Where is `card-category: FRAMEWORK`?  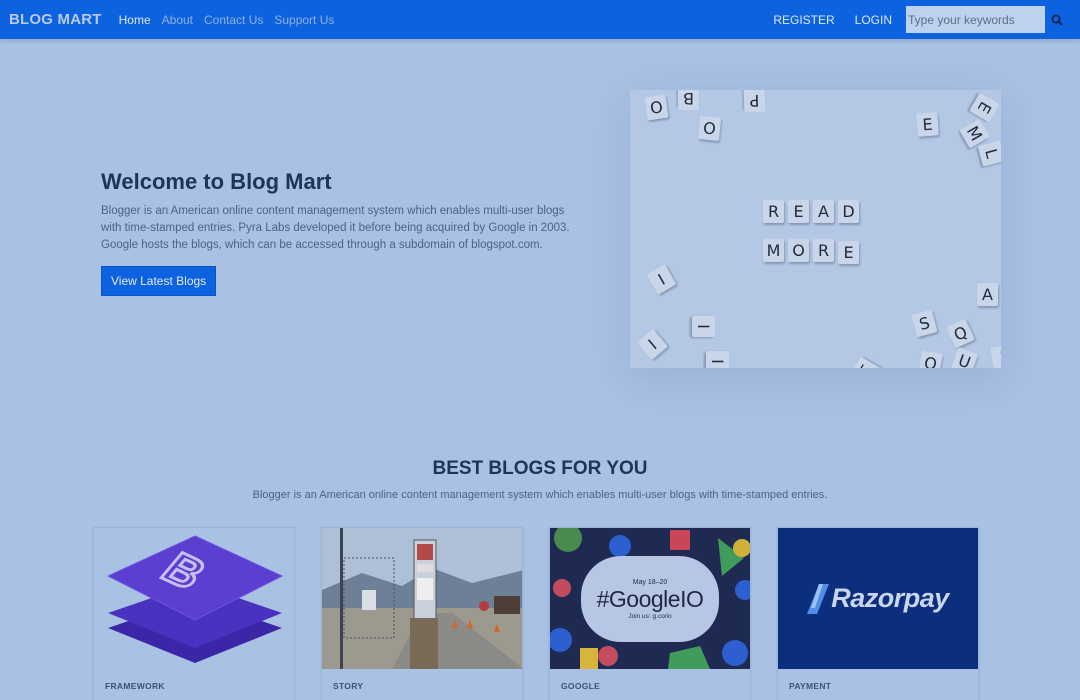
card-category: FRAMEWORK is located at coordinates (135, 686).